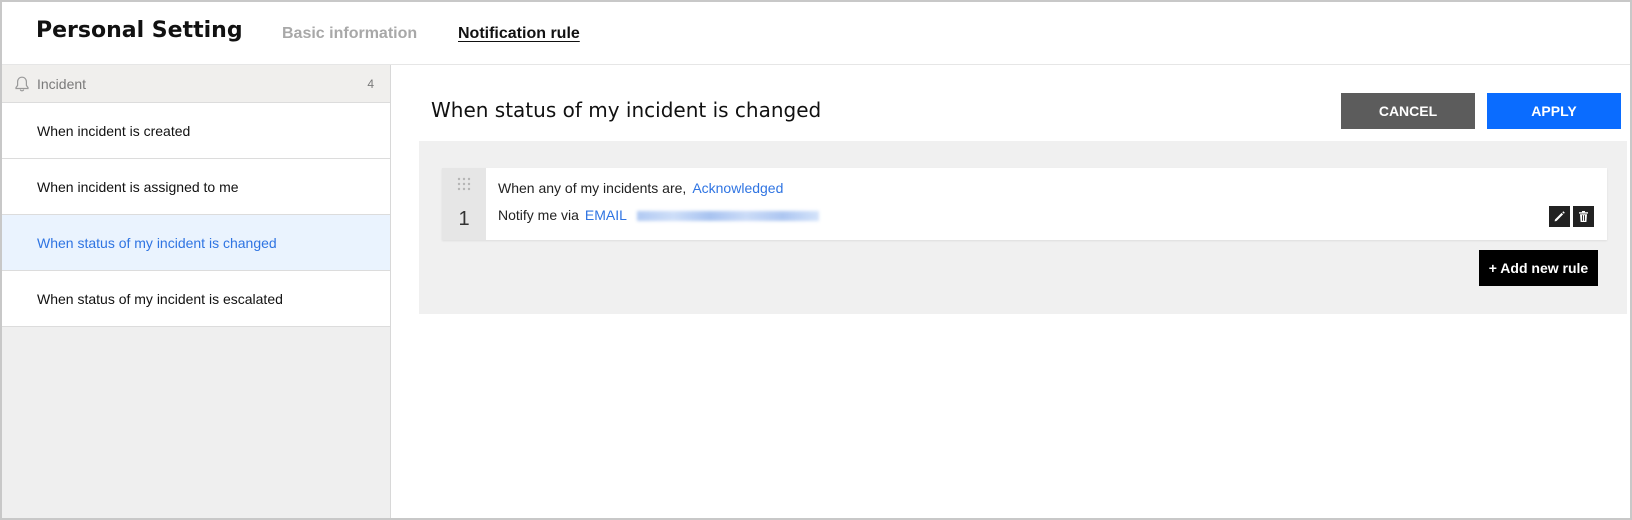 Image resolution: width=1632 pixels, height=520 pixels. Describe the element at coordinates (606, 215) in the screenshot. I see `rule-notify-channel: EMAIL` at that location.